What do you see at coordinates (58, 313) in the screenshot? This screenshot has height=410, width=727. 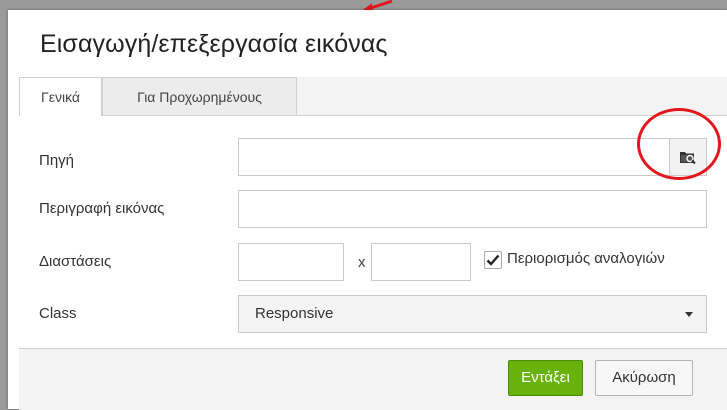 I see `class-label: Class` at bounding box center [58, 313].